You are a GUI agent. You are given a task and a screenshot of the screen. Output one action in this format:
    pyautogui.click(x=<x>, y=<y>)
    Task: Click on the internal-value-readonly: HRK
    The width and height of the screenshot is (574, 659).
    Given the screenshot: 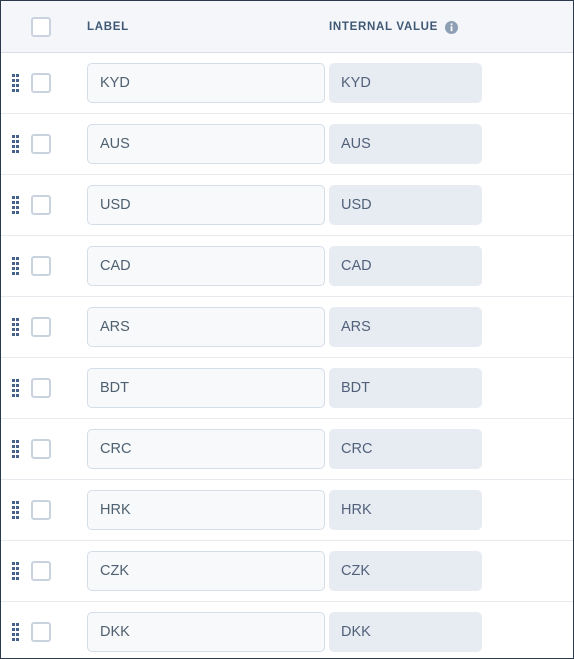 What is the action you would take?
    pyautogui.click(x=405, y=510)
    